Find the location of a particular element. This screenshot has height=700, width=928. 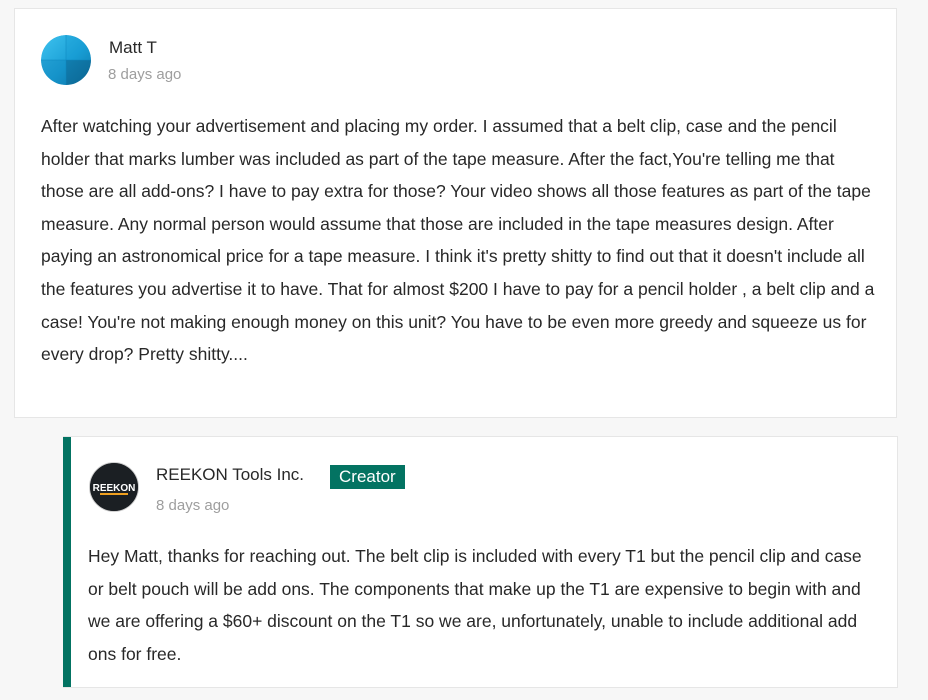

reply-timestamp: 8 days ago is located at coordinates (192, 505).